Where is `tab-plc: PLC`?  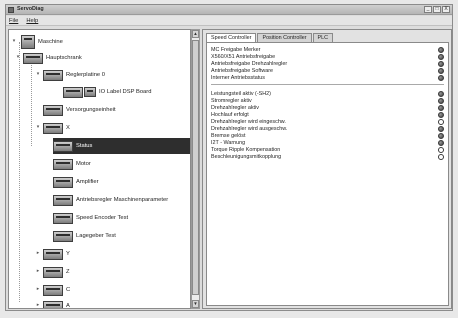
tab-plc: PLC is located at coordinates (323, 37).